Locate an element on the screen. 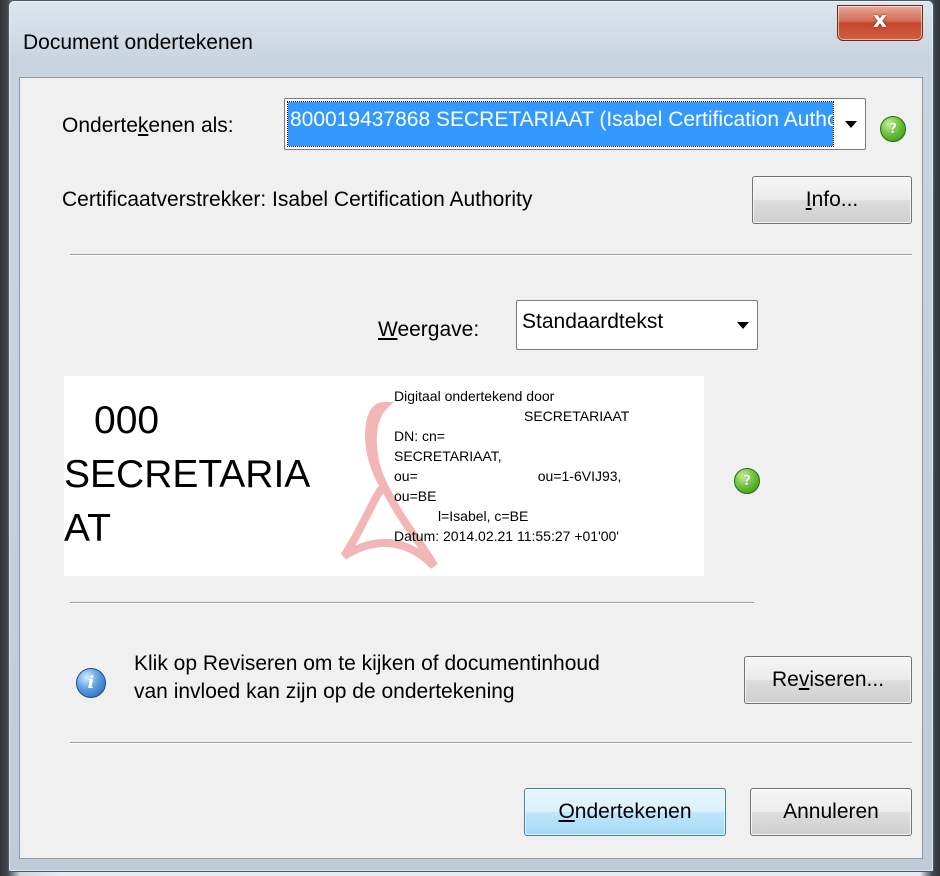  info-icon: i is located at coordinates (91, 683).